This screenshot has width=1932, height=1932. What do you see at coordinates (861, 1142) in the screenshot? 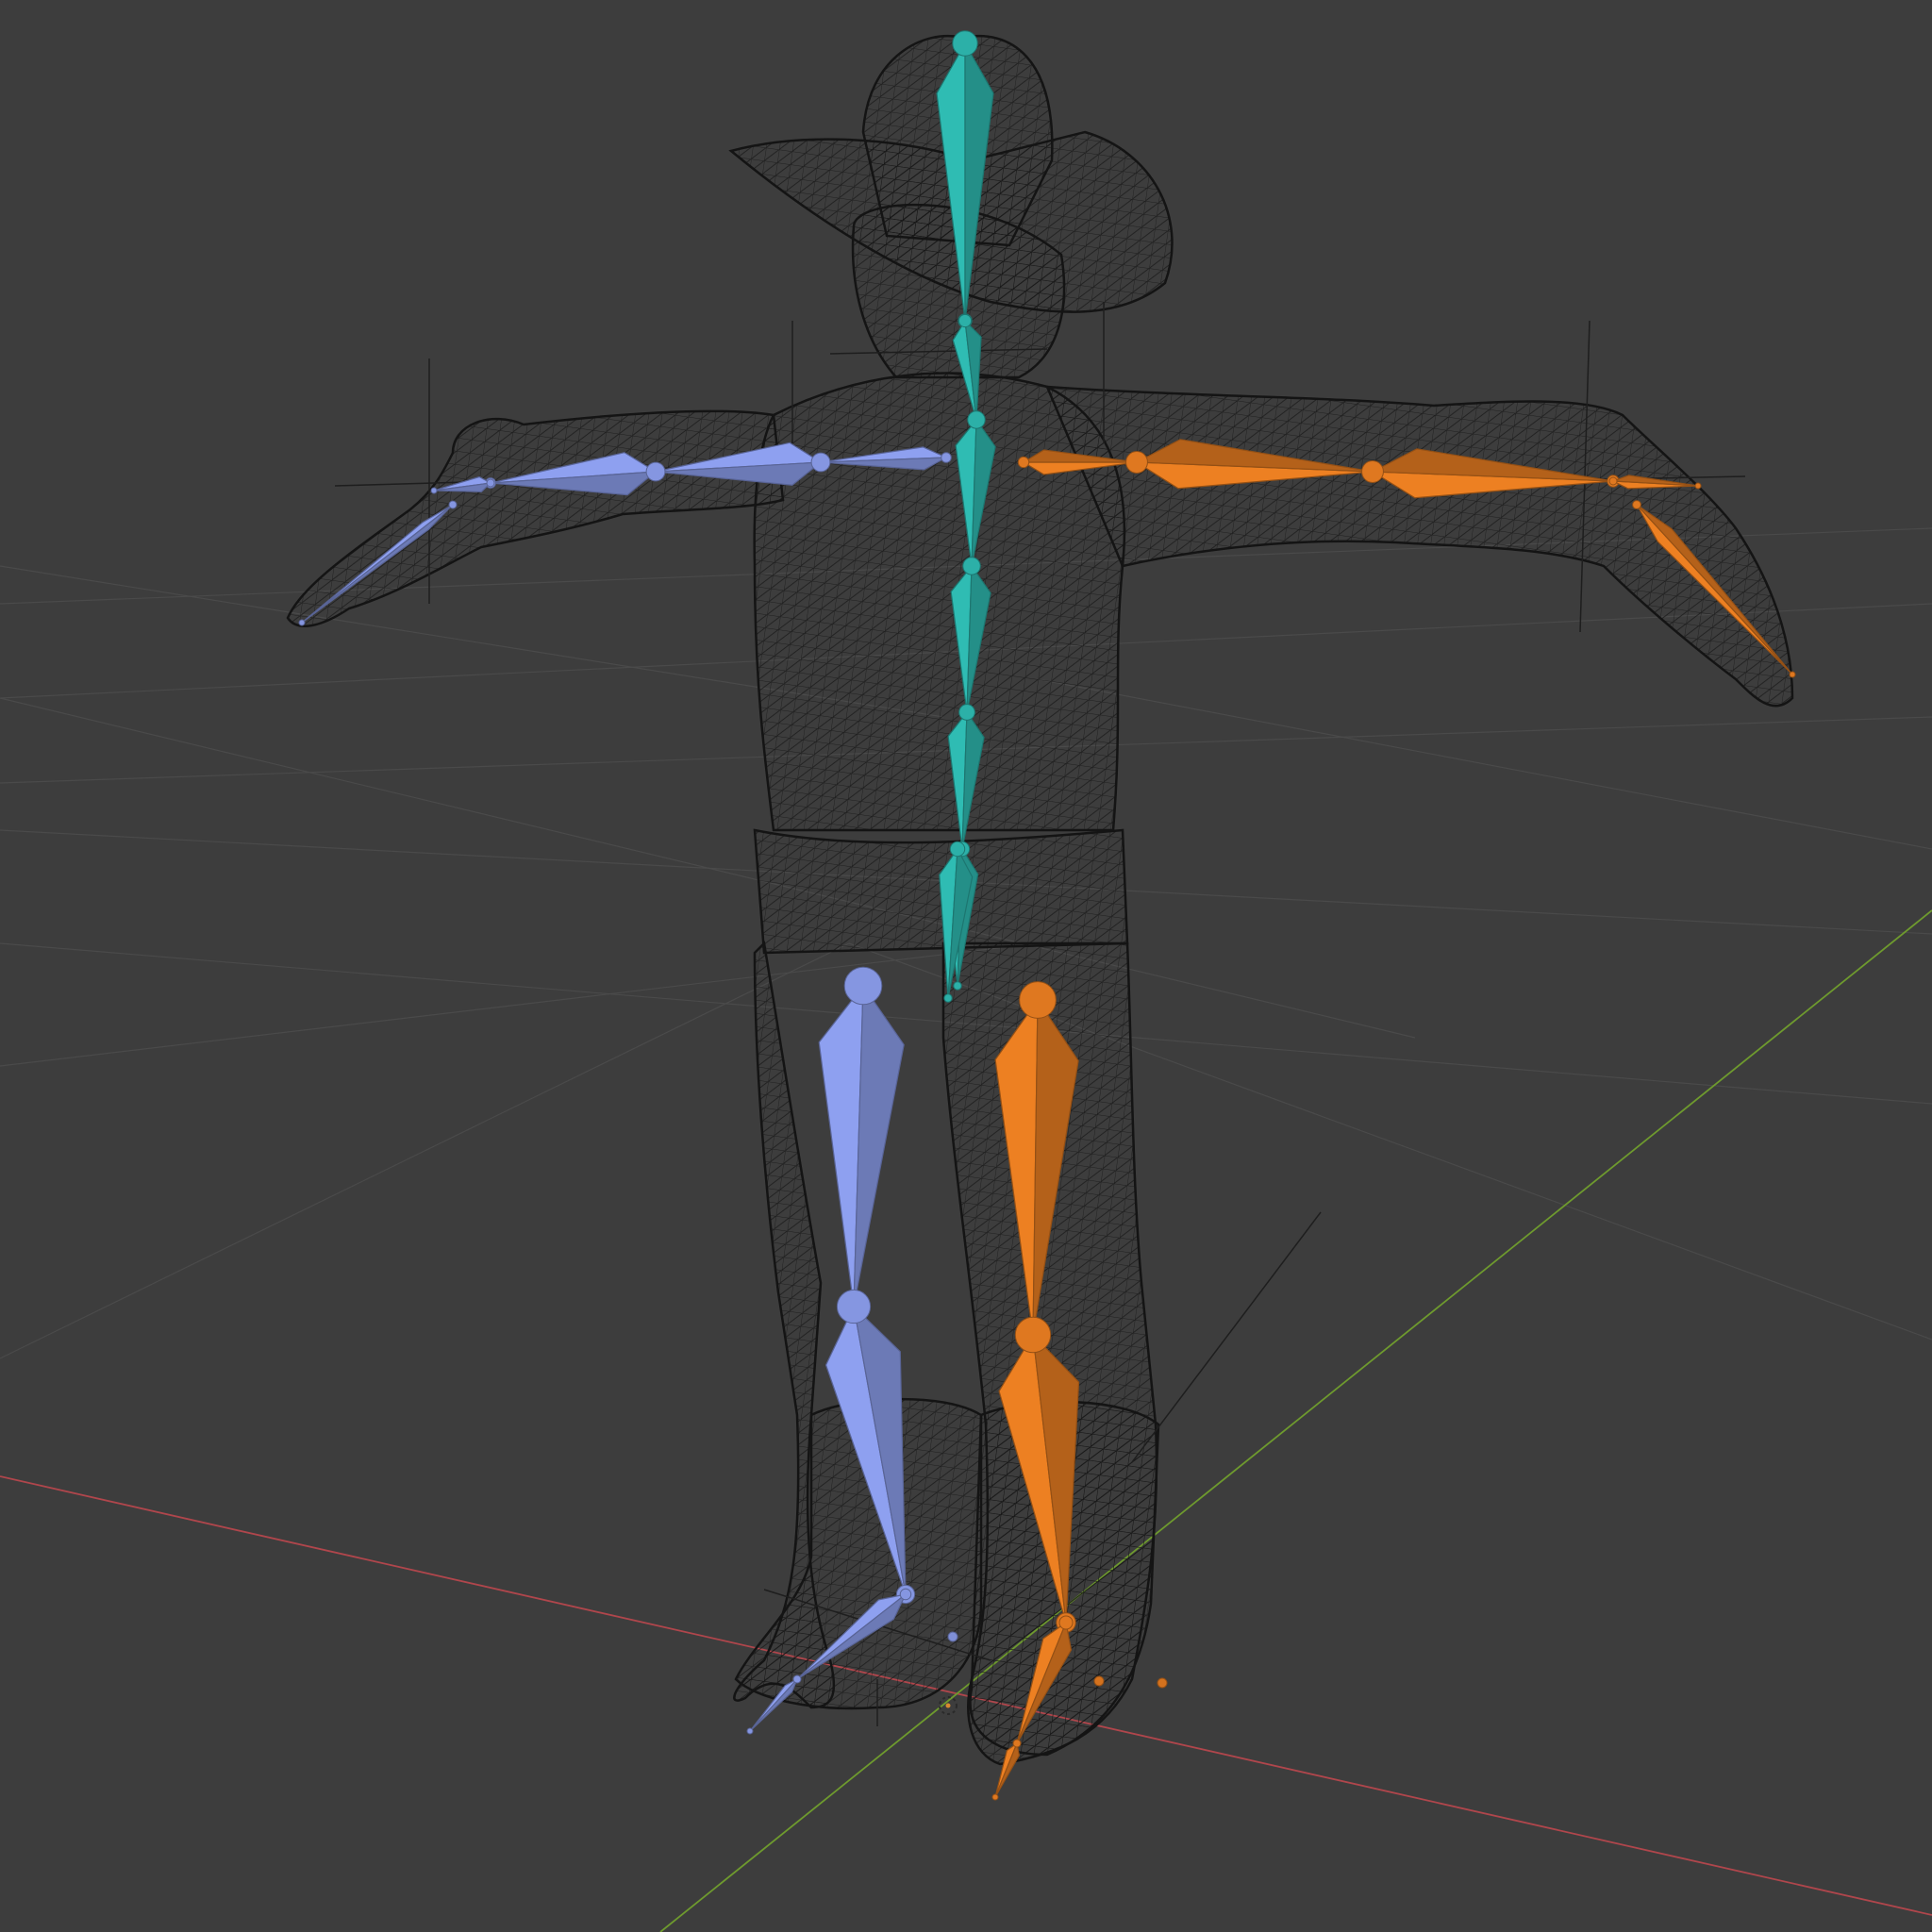
I see `bone-thigh-left` at bounding box center [861, 1142].